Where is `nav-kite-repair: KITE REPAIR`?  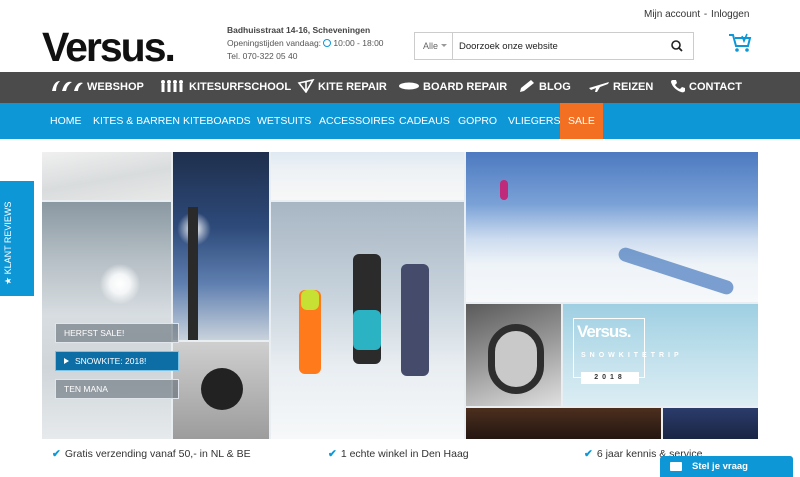
nav-kite-repair: KITE REPAIR is located at coordinates (342, 87).